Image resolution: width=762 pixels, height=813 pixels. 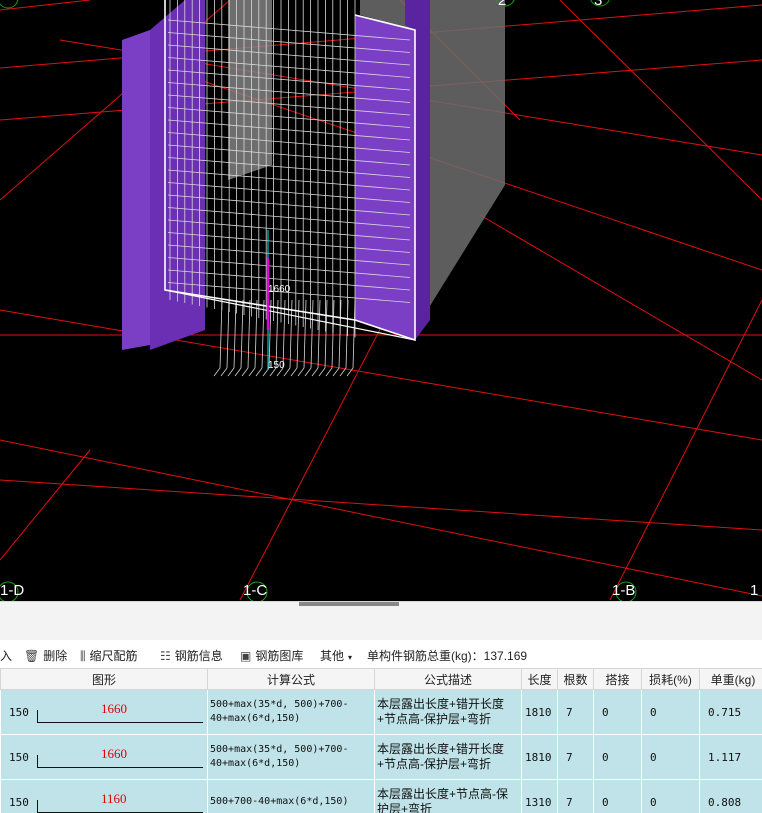 I want to click on table-header-row: 图形 计算公式 公式描述 长度 根数 搭接 损耗(%) 单重(kg), so click(x=381, y=679).